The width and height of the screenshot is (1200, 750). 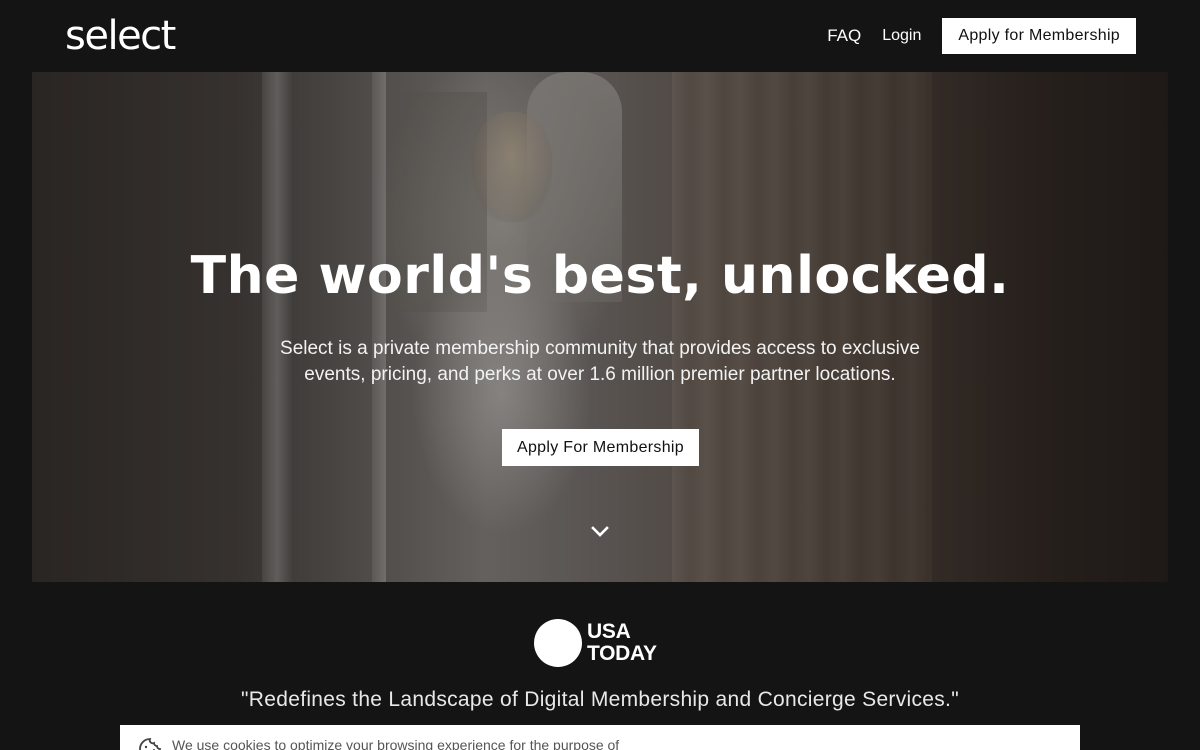 I want to click on hero-apply-button: Apply For Membership, so click(x=600, y=447).